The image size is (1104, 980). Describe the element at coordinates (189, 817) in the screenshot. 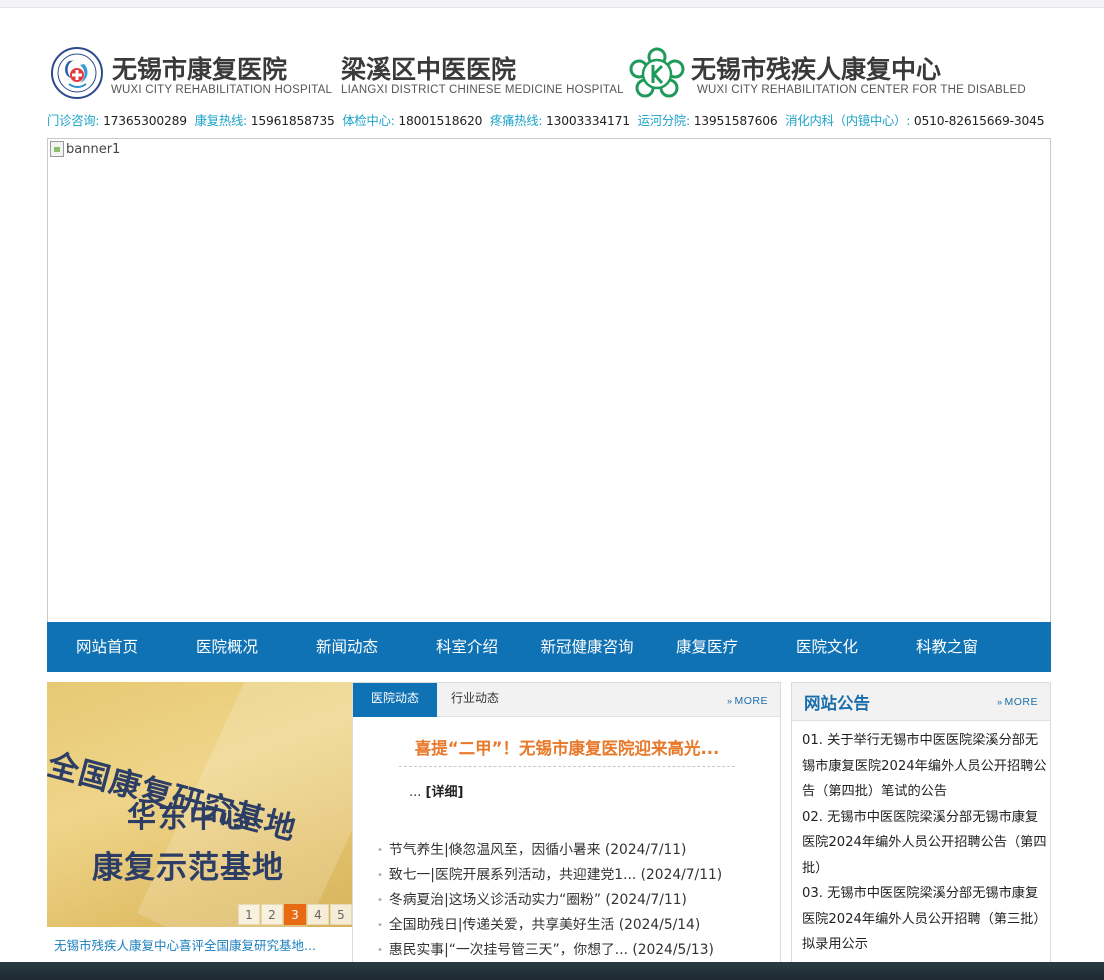

I see `plaque-line: 华东中心` at that location.